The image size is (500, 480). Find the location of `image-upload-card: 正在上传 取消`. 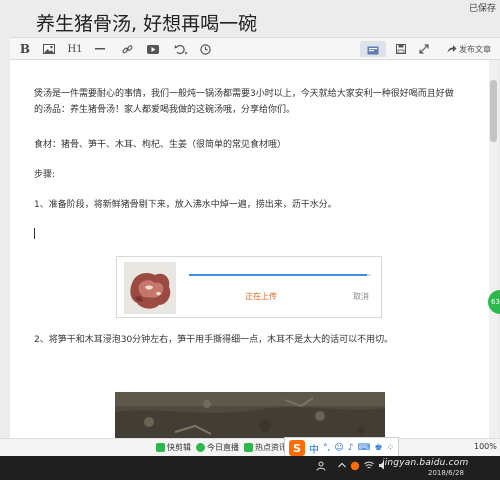

image-upload-card: 正在上传 取消 is located at coordinates (249, 287).